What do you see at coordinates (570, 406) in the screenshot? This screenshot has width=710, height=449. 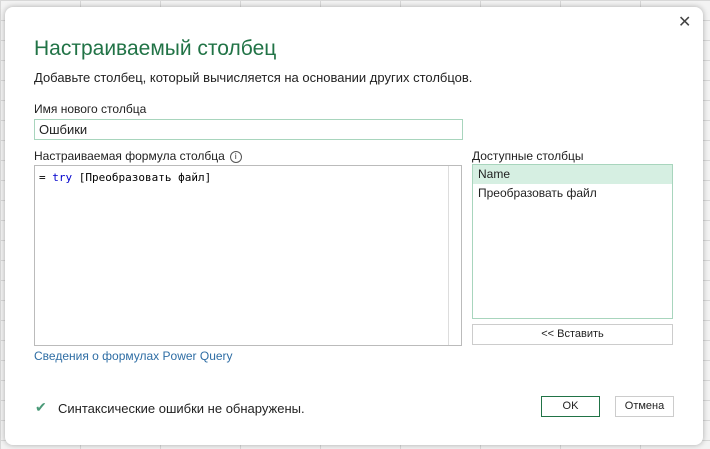 I see `ok-button: OK` at bounding box center [570, 406].